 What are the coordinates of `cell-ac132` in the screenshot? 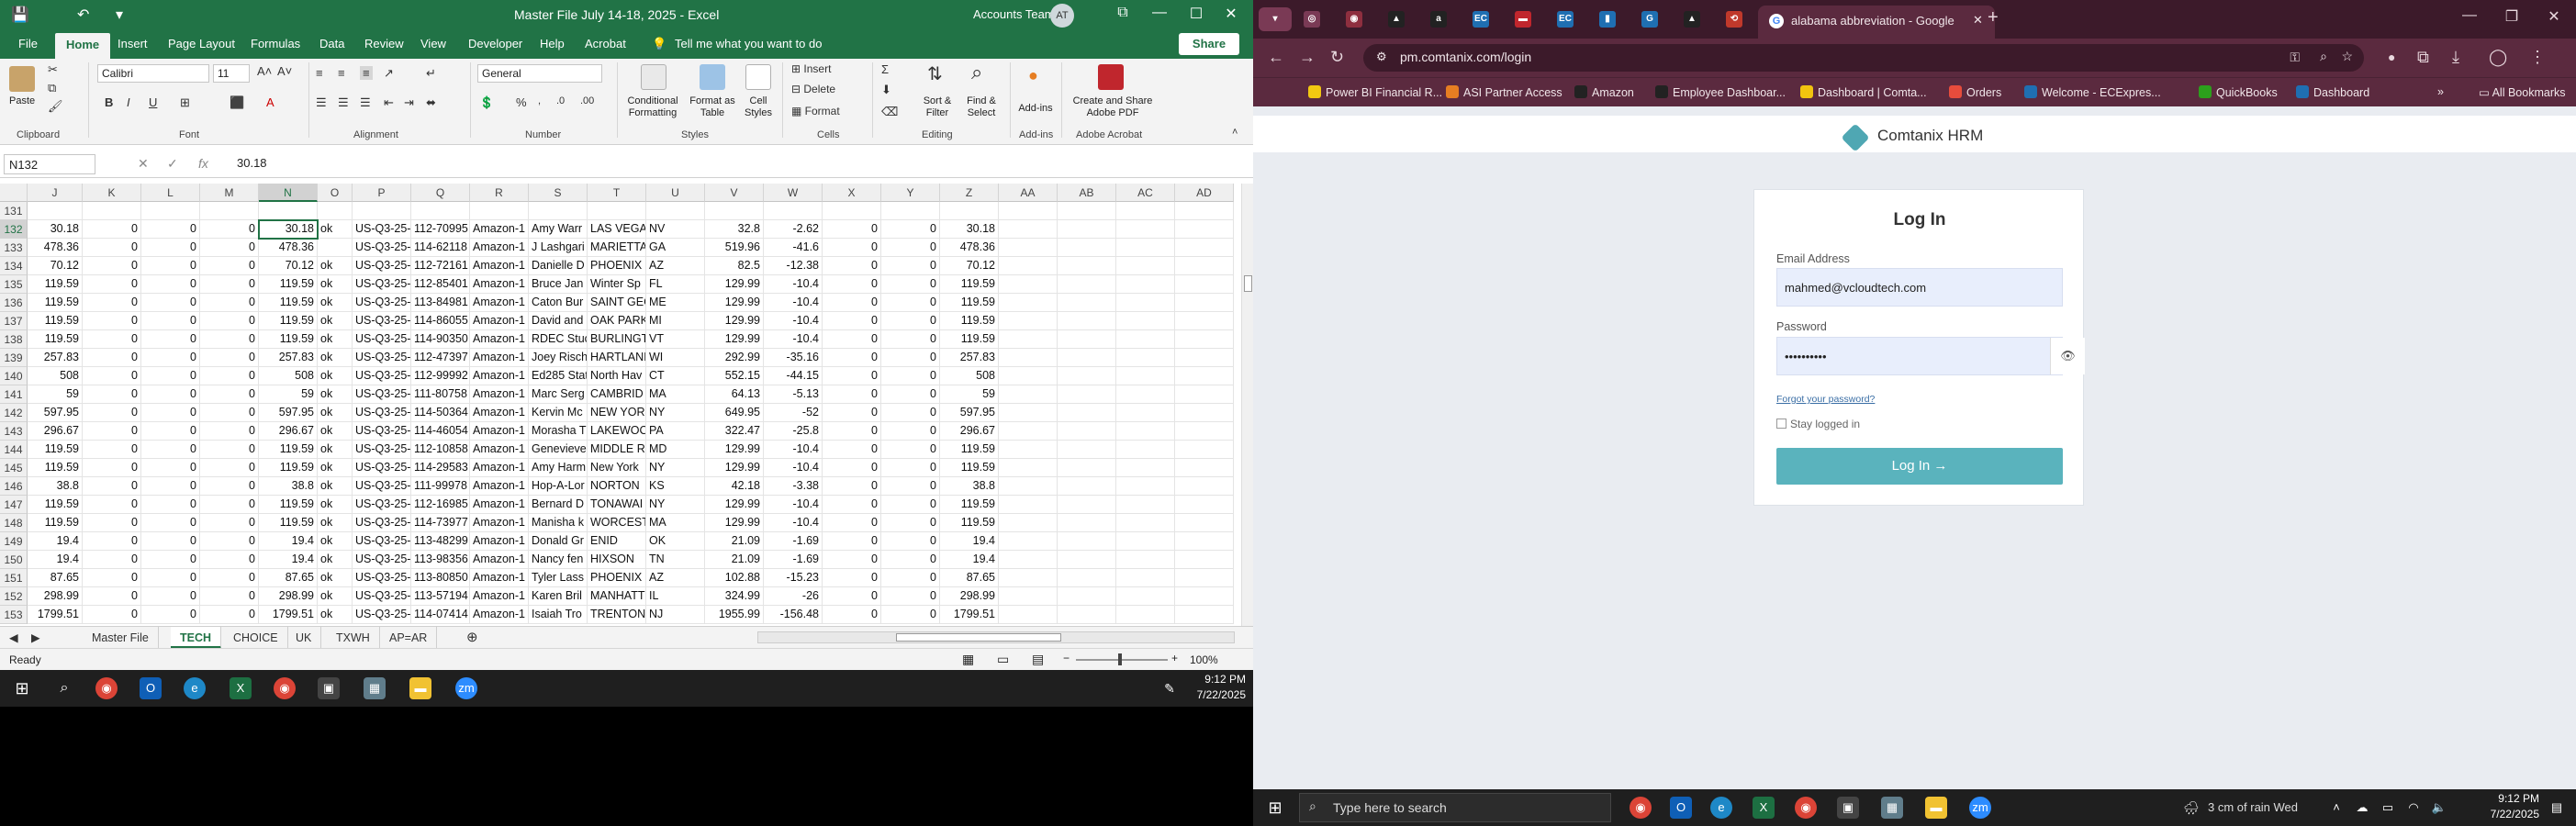 It's located at (1145, 230).